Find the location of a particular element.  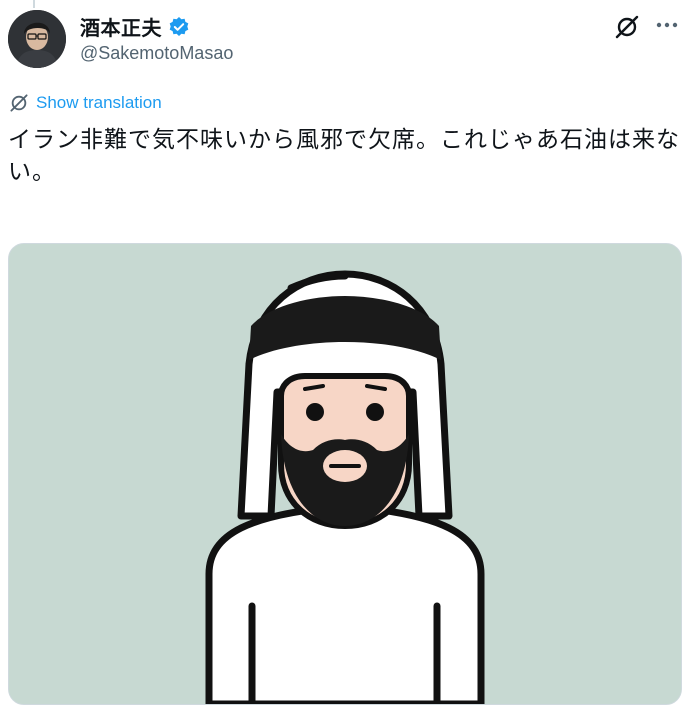

show-translation-label: Show translation is located at coordinates (99, 102).